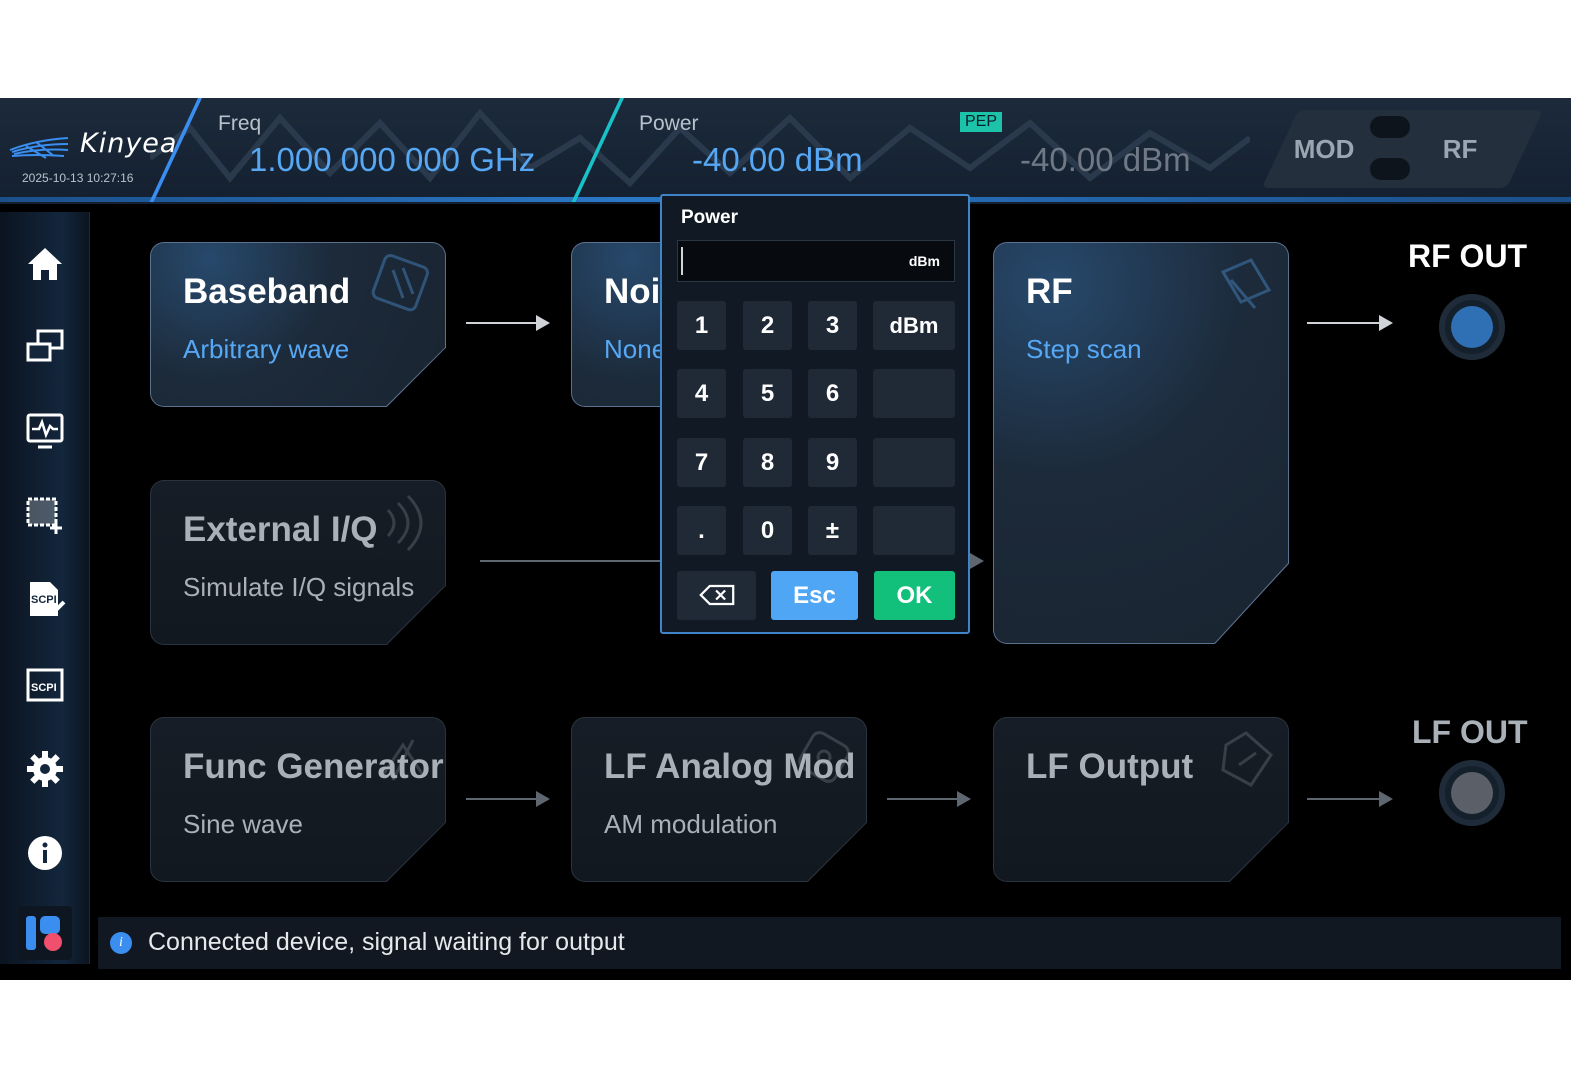 The height and width of the screenshot is (1080, 1571). Describe the element at coordinates (1105, 159) in the screenshot. I see `pep-value: -40.00 dBm` at that location.